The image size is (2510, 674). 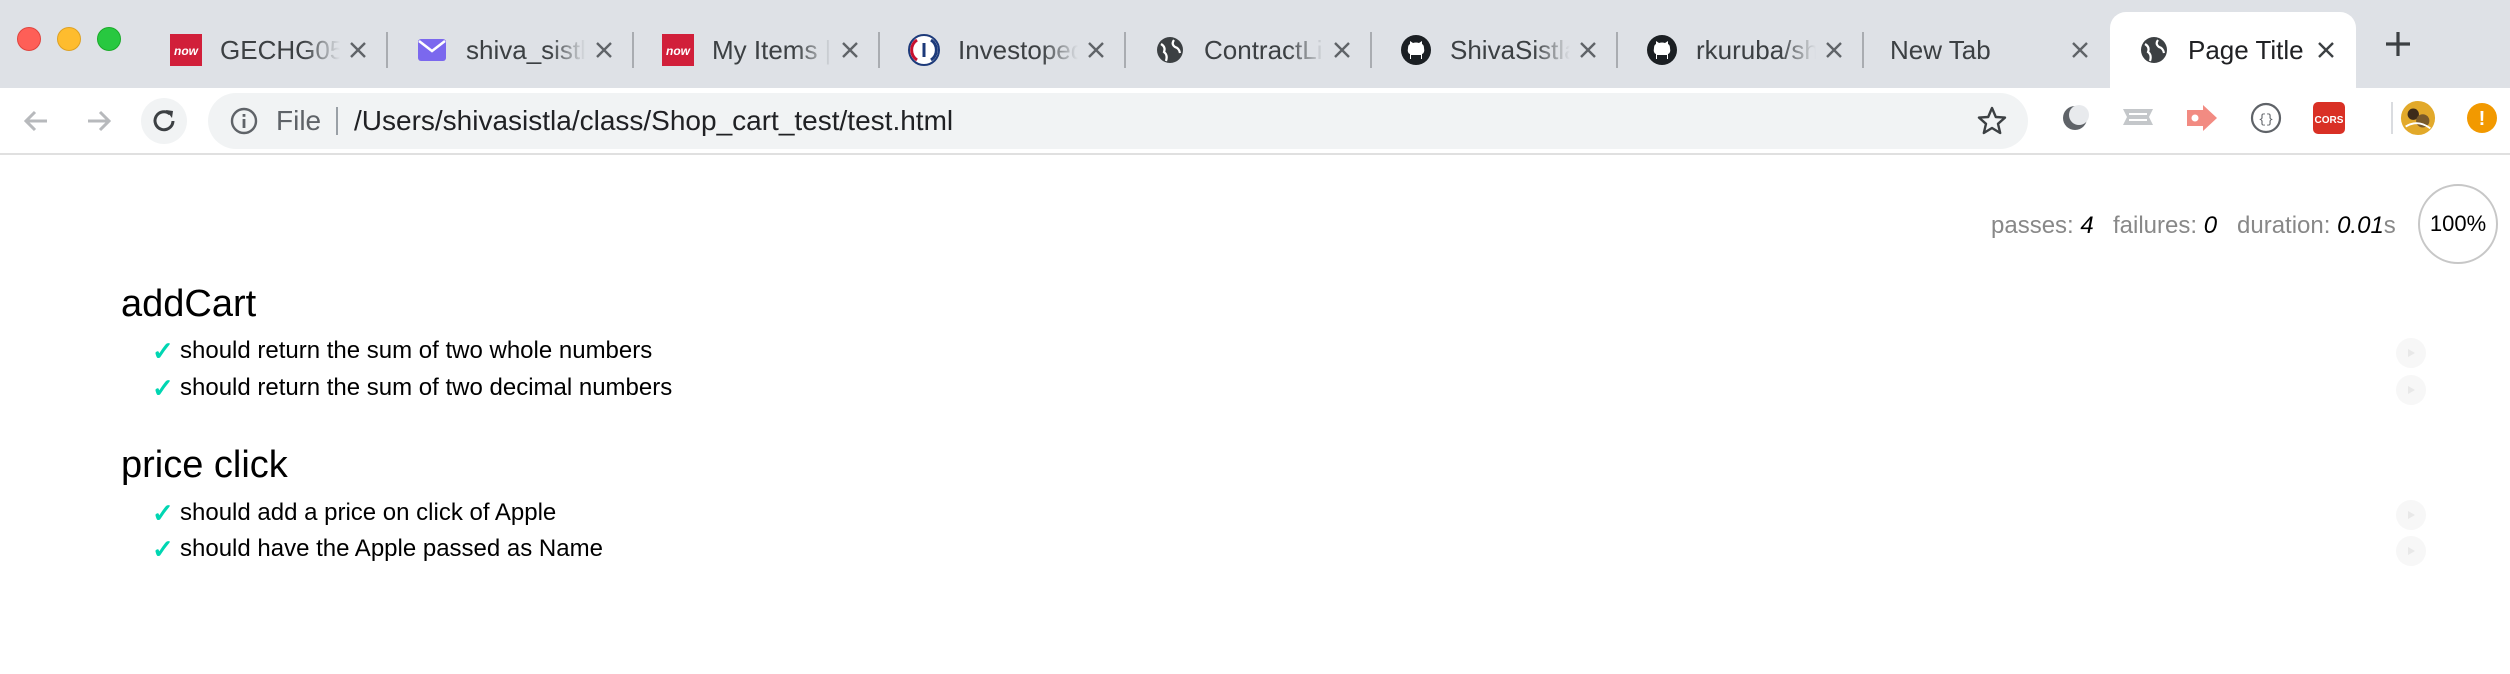 What do you see at coordinates (391, 549) in the screenshot?
I see `test-title: should have the Apple passed as Name` at bounding box center [391, 549].